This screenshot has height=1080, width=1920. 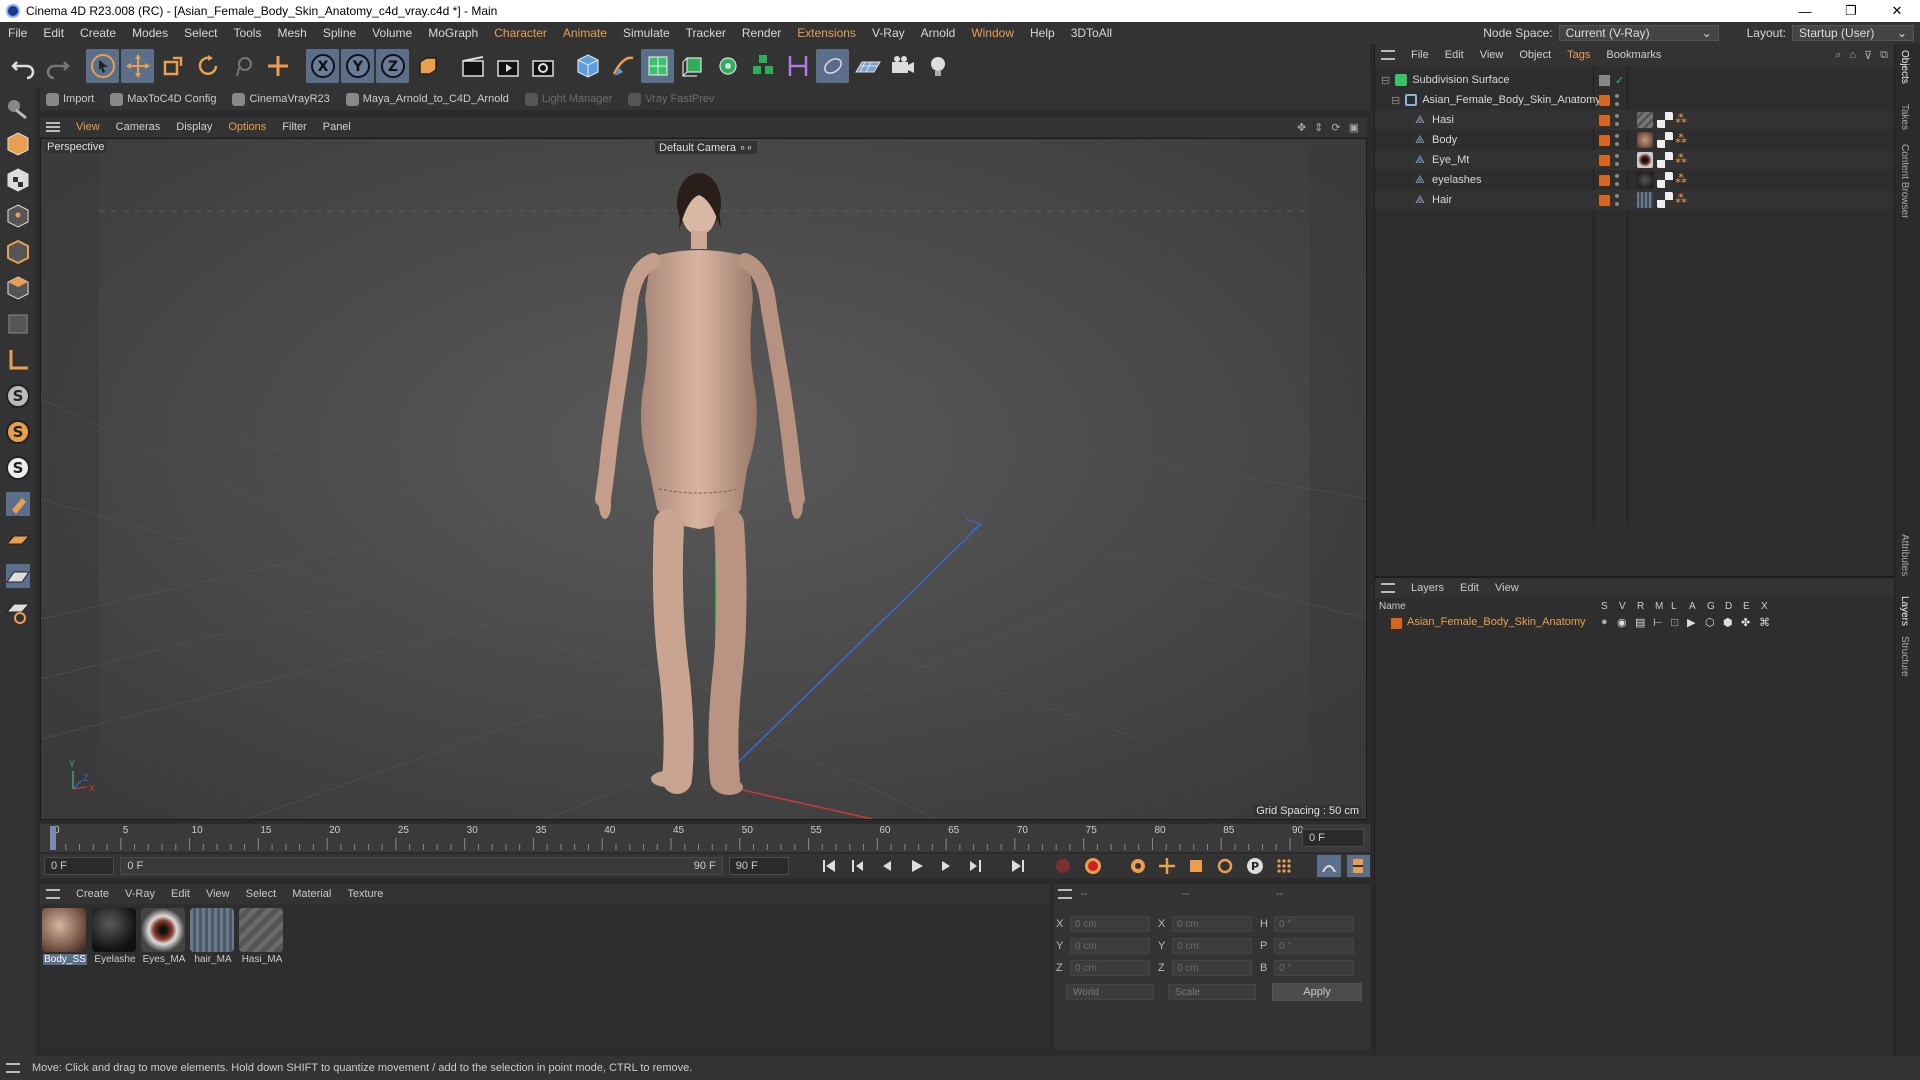 What do you see at coordinates (828, 866) in the screenshot?
I see `go-to-start-button` at bounding box center [828, 866].